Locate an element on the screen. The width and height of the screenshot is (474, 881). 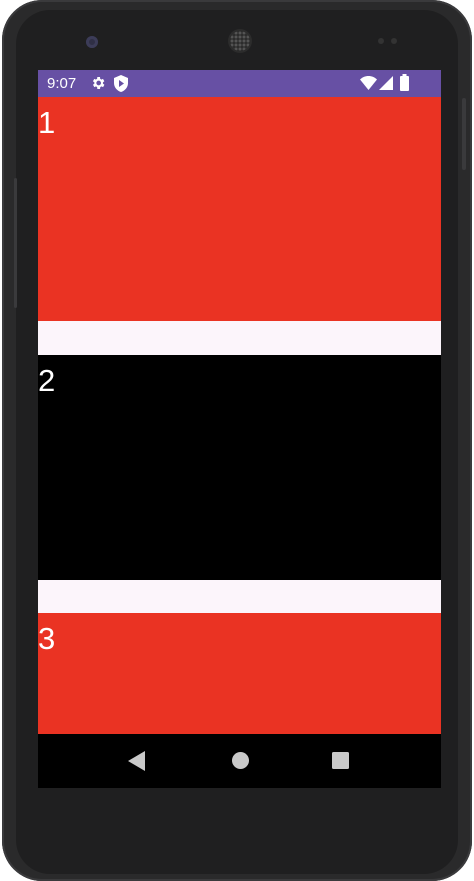
light-sensor-icon is located at coordinates (394, 41).